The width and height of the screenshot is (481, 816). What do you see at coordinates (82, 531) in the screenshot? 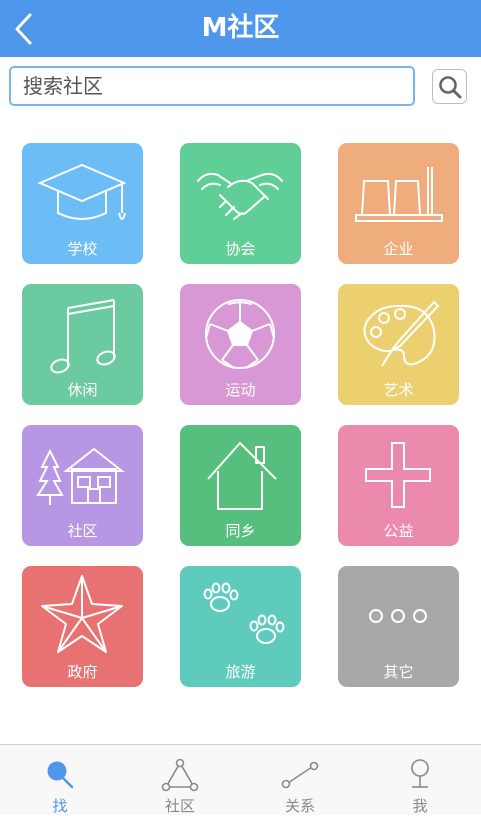
I see `category-label: 社区` at bounding box center [82, 531].